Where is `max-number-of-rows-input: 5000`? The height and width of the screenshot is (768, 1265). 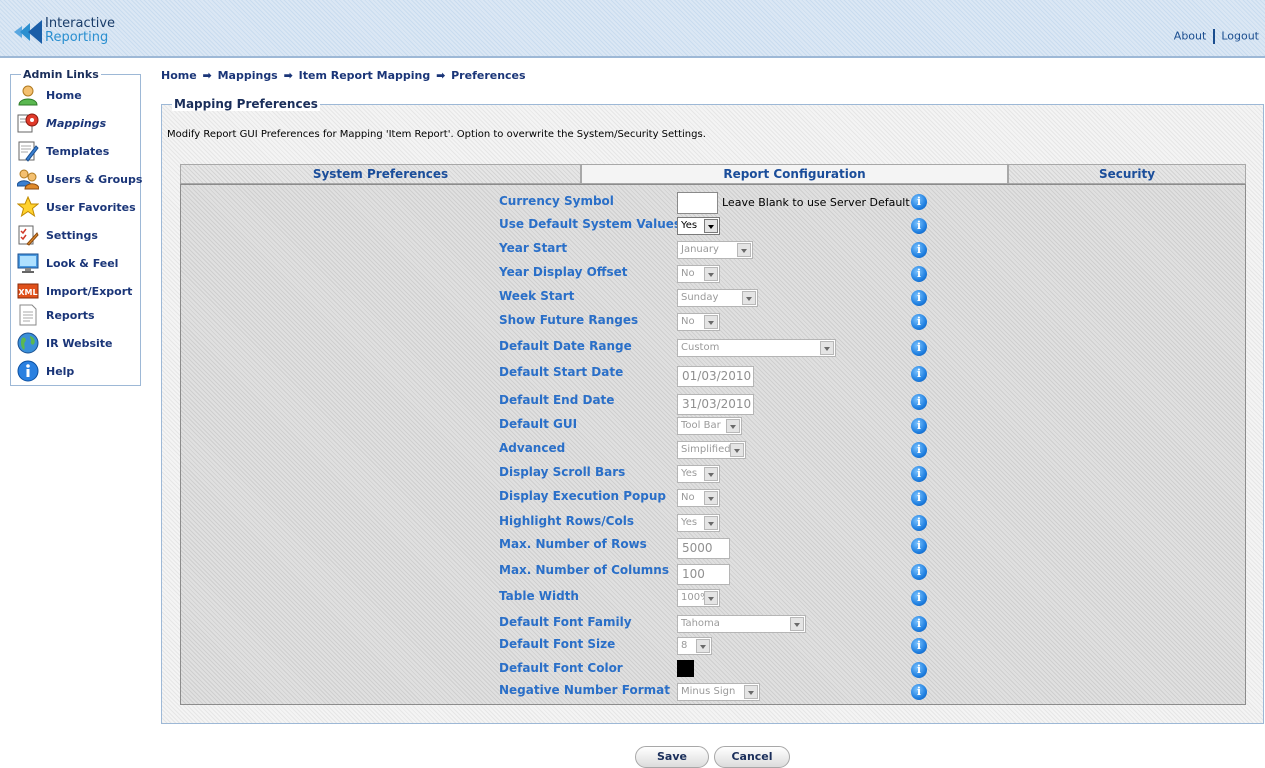 max-number-of-rows-input: 5000 is located at coordinates (703, 548).